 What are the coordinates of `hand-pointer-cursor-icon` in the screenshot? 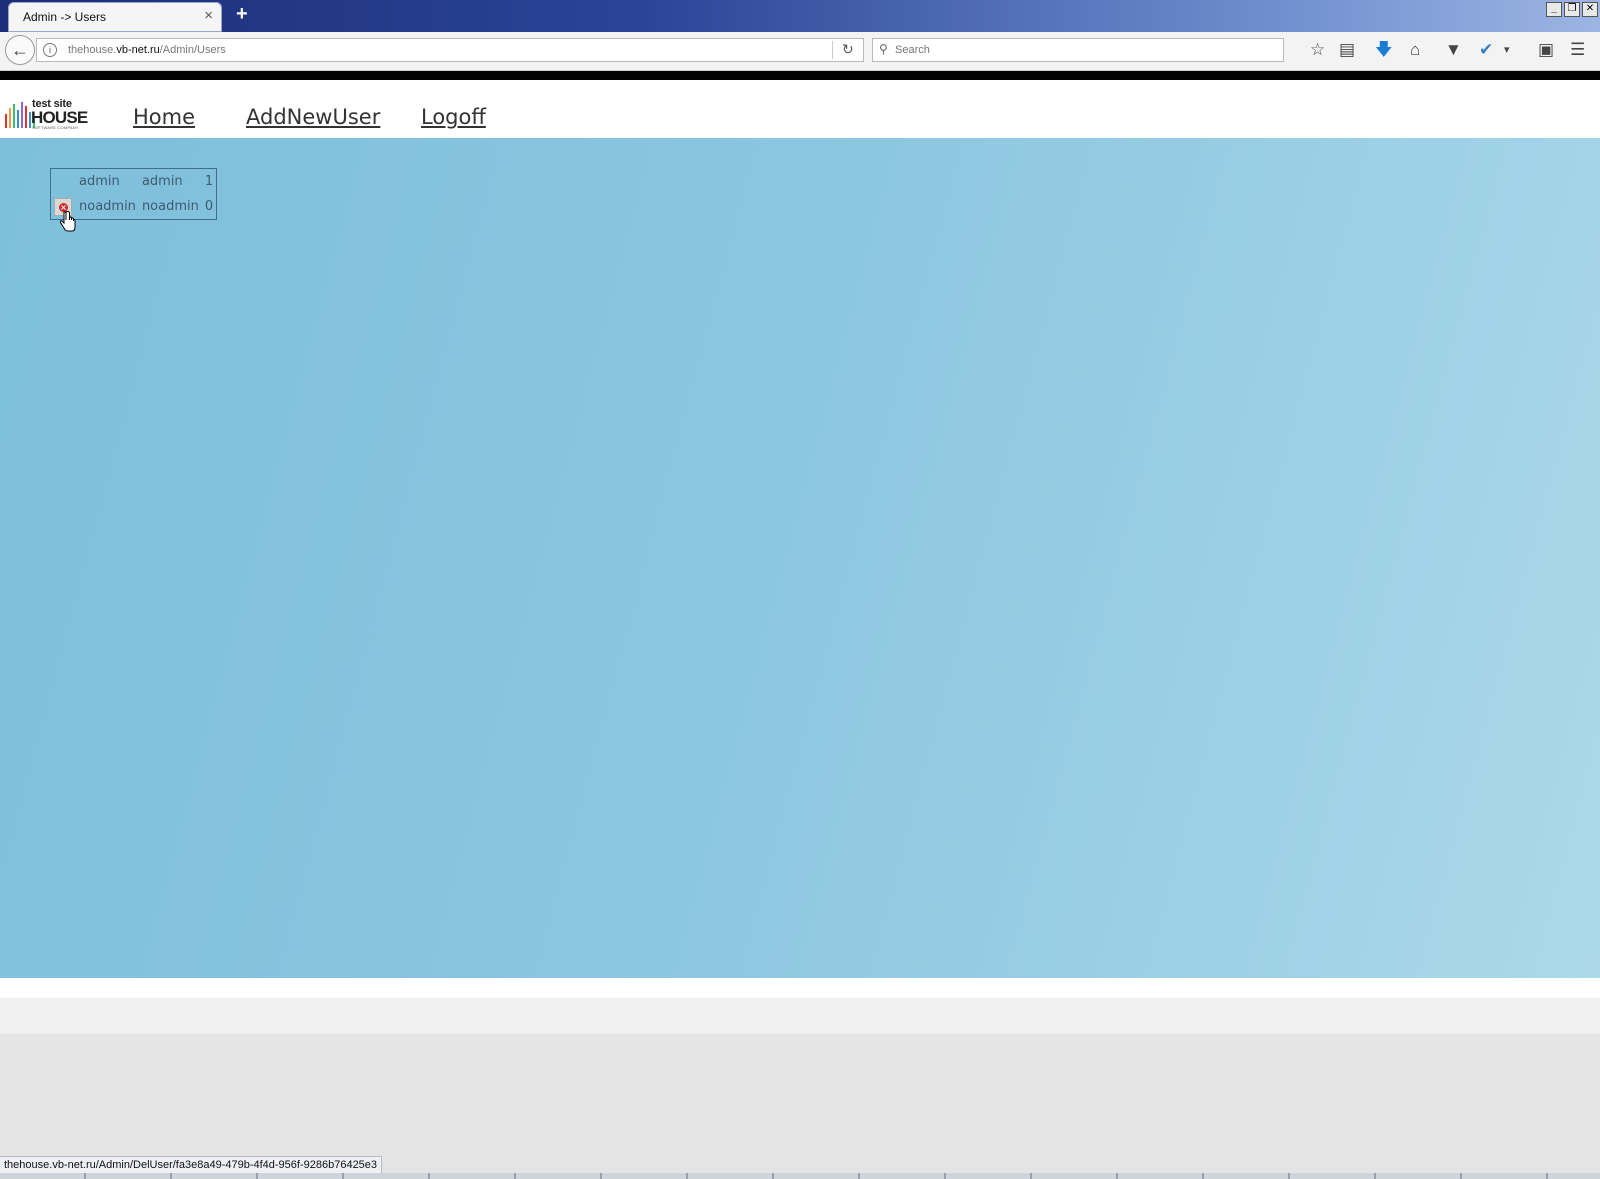 It's located at (67, 221).